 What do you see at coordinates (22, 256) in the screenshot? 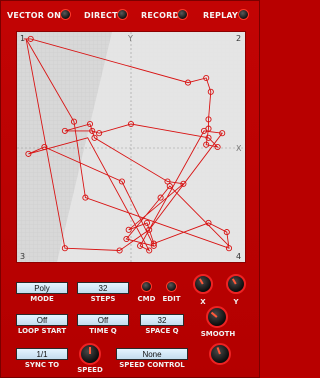
I see `corner-label-3: 3` at bounding box center [22, 256].